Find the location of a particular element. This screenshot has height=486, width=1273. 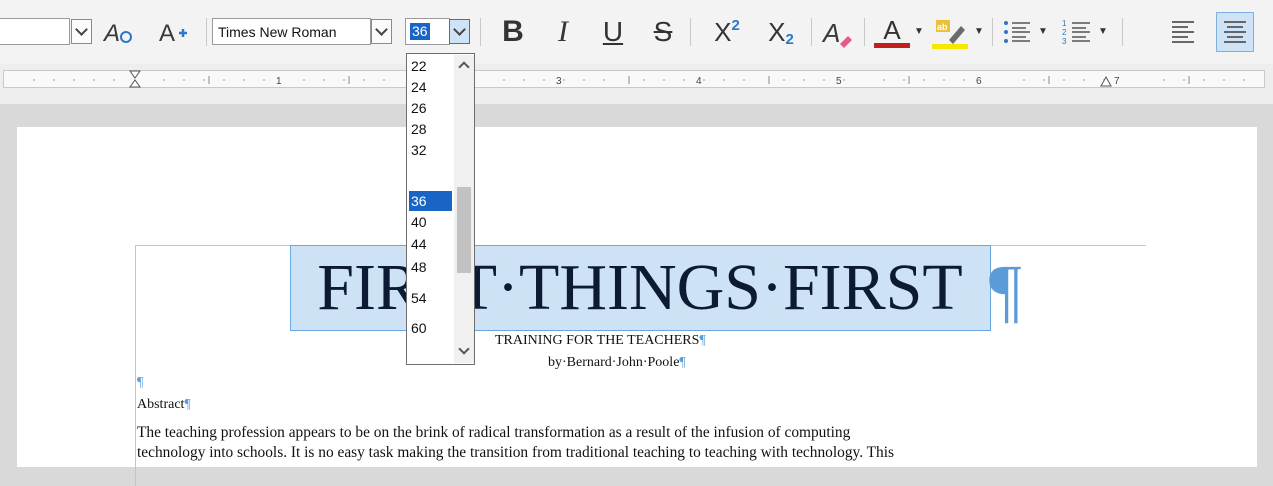

font-size-option-selected: 36 is located at coordinates (430, 201).